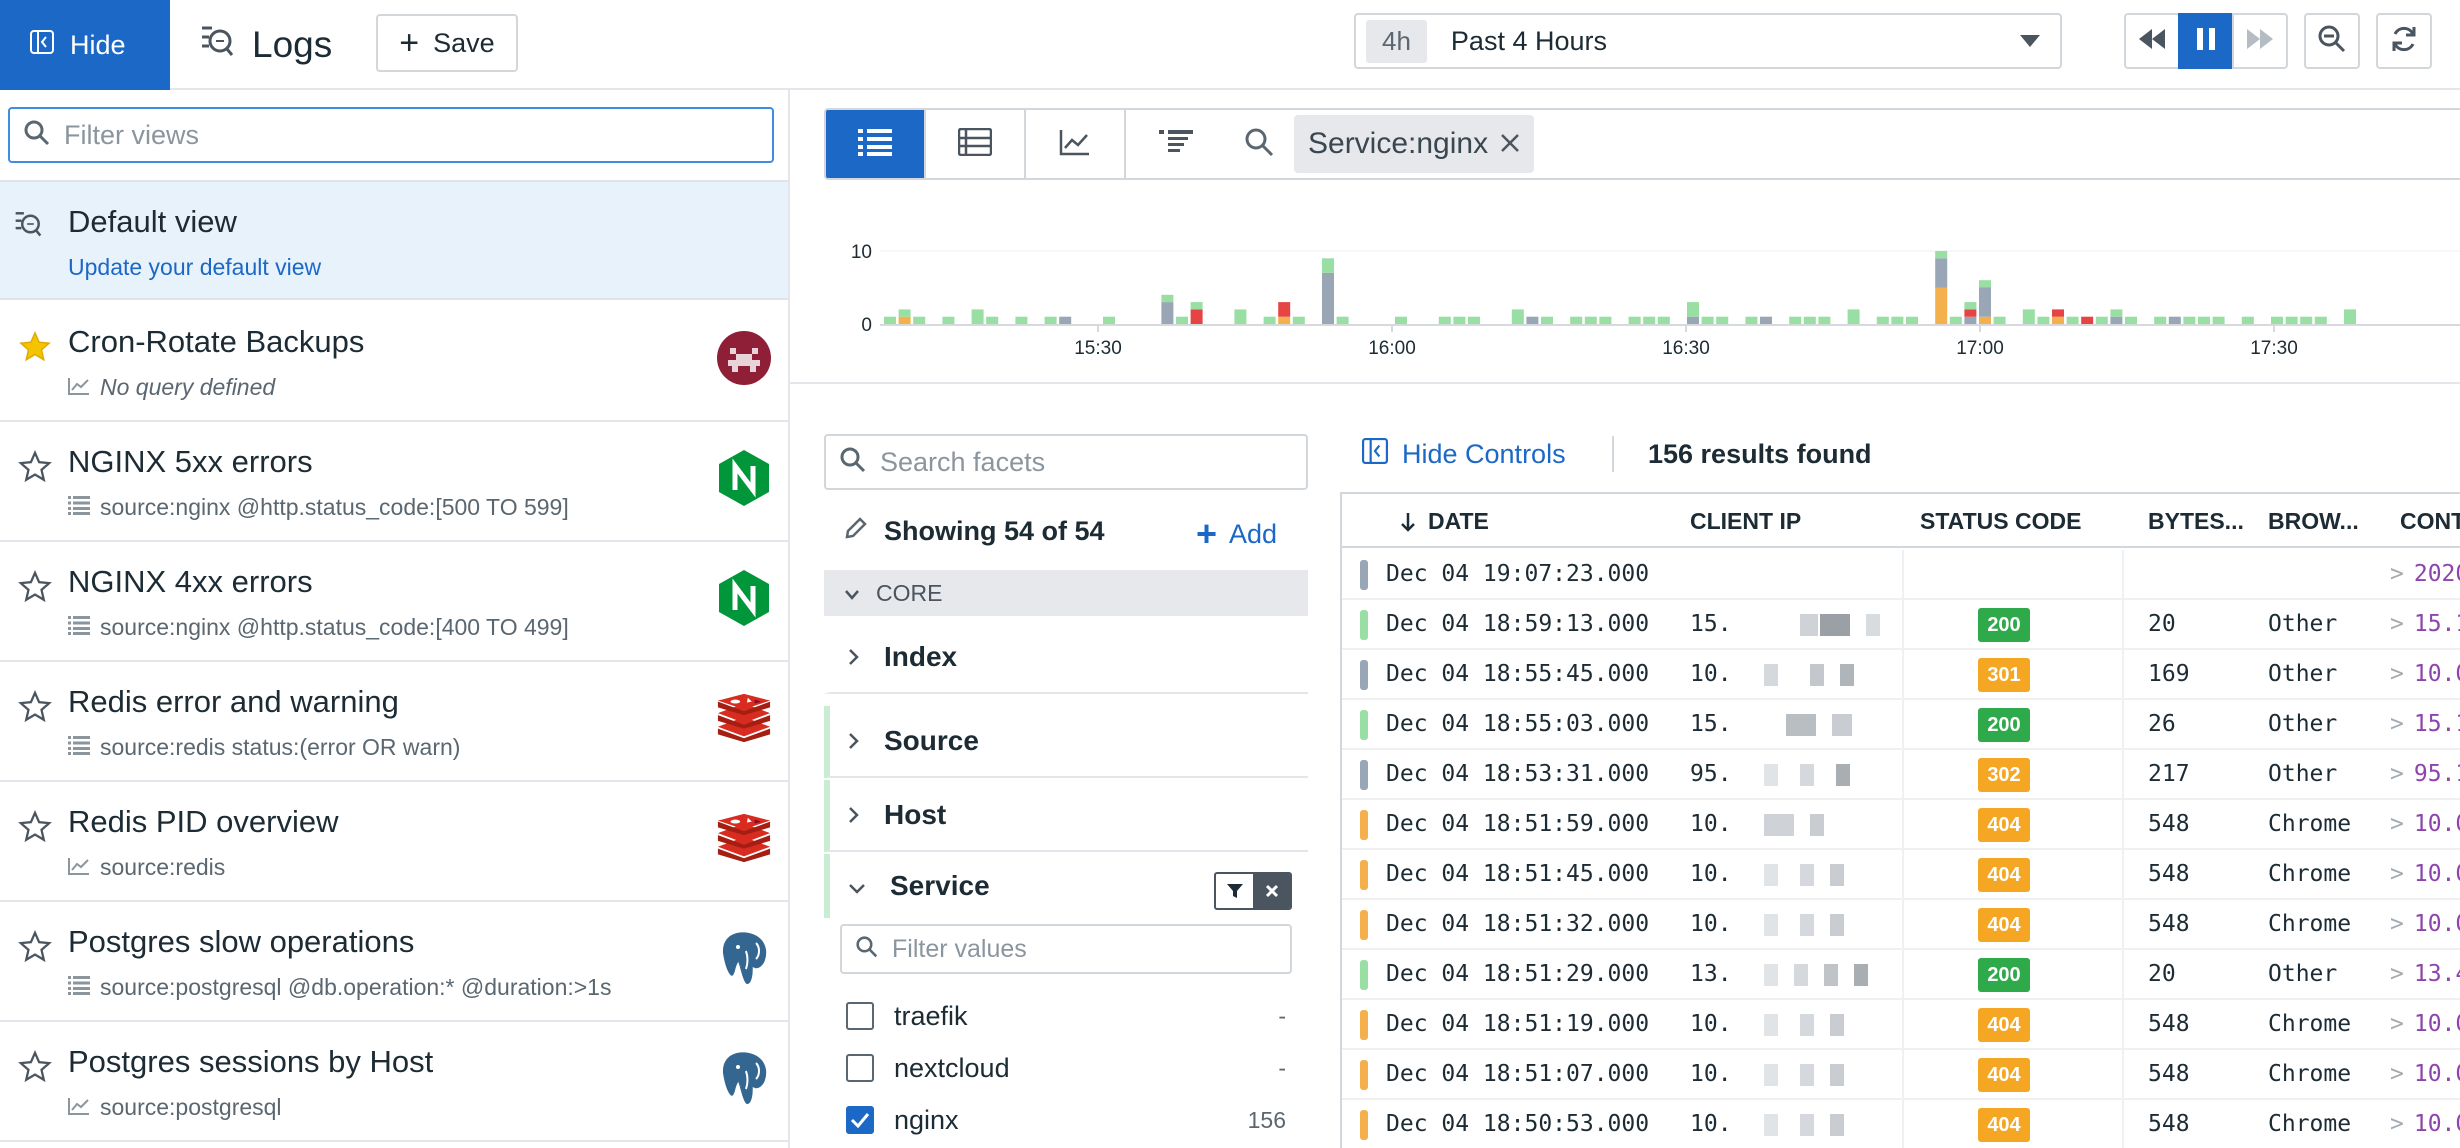 The width and height of the screenshot is (2460, 1148). Describe the element at coordinates (1464, 454) in the screenshot. I see `hide-controls-button: Hide Controls` at that location.